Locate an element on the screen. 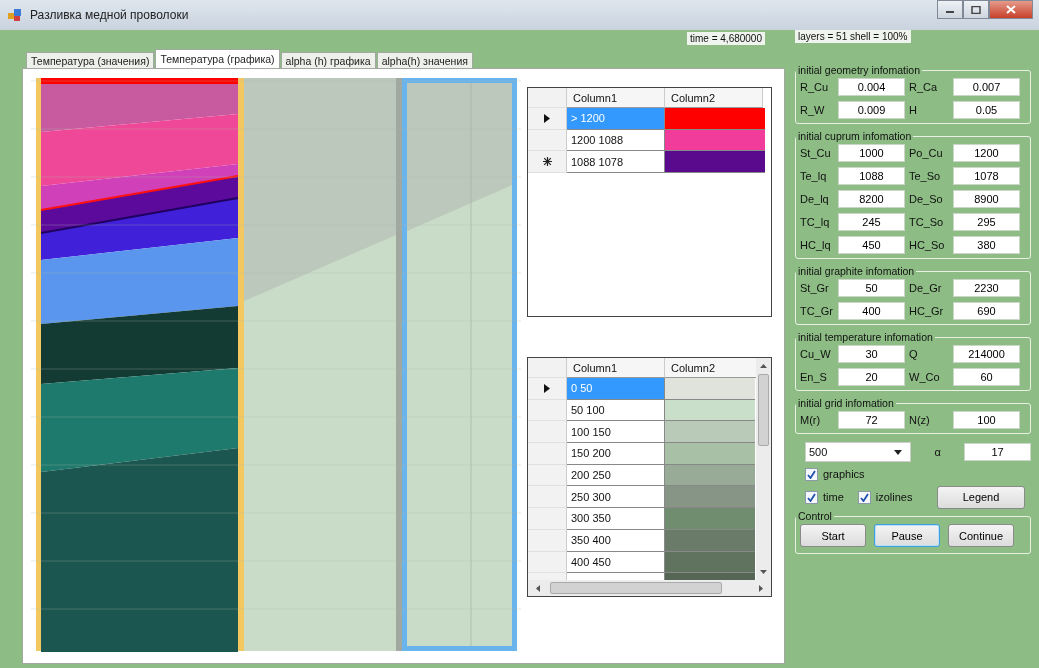 This screenshot has width=1039, height=668. legend-button: Legend is located at coordinates (981, 497).